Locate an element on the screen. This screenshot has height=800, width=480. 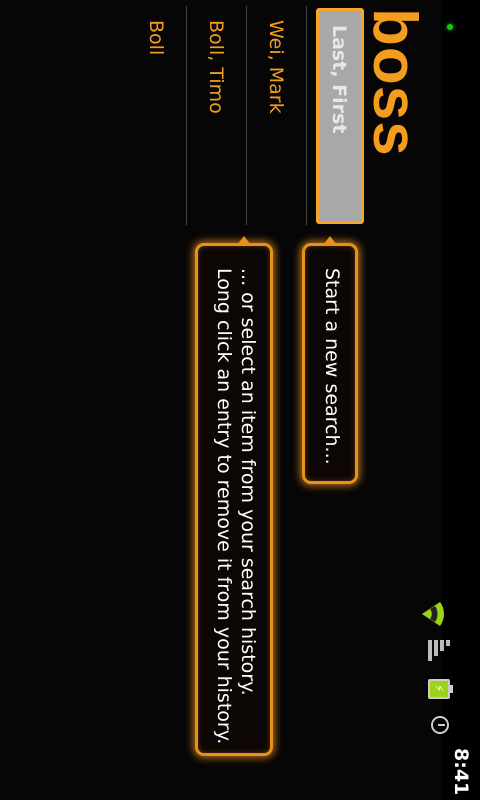
history-item-label: Boll is located at coordinates (156, 38).